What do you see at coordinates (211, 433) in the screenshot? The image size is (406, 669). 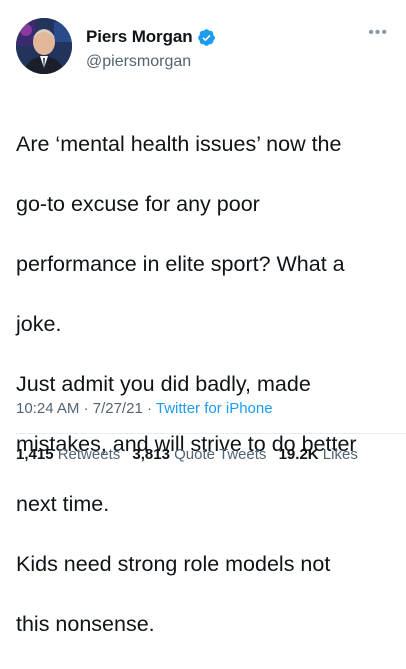 I see `divider` at bounding box center [211, 433].